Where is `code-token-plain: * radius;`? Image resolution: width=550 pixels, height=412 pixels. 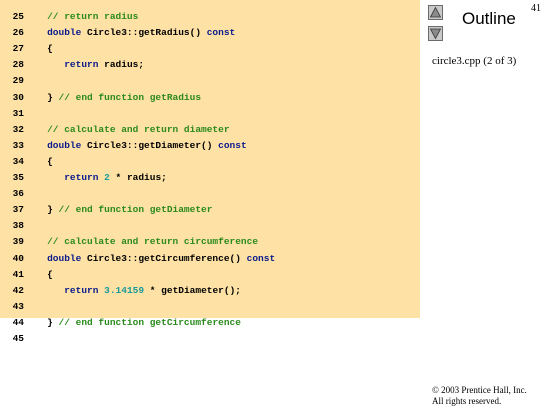
code-token-plain: * radius; is located at coordinates (138, 177).